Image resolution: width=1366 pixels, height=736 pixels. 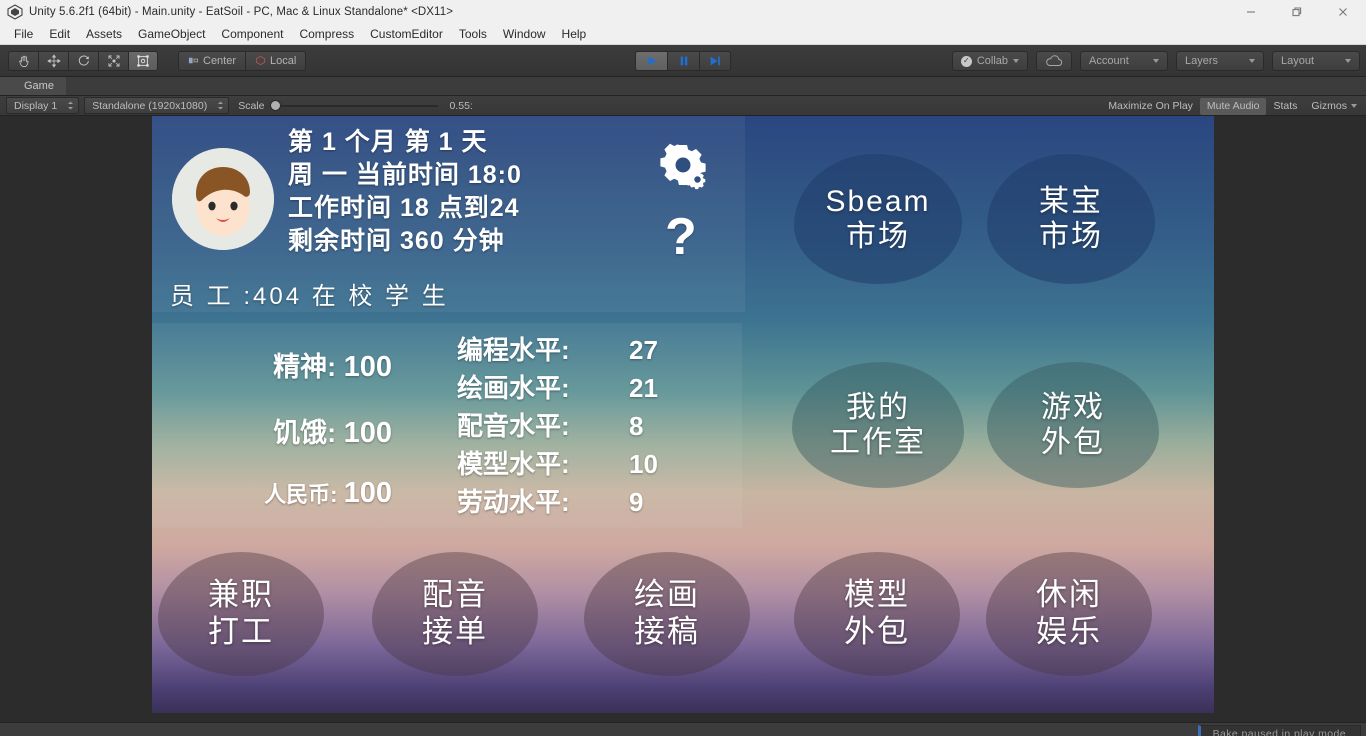 I want to click on cloud-icon, so click(x=1054, y=60).